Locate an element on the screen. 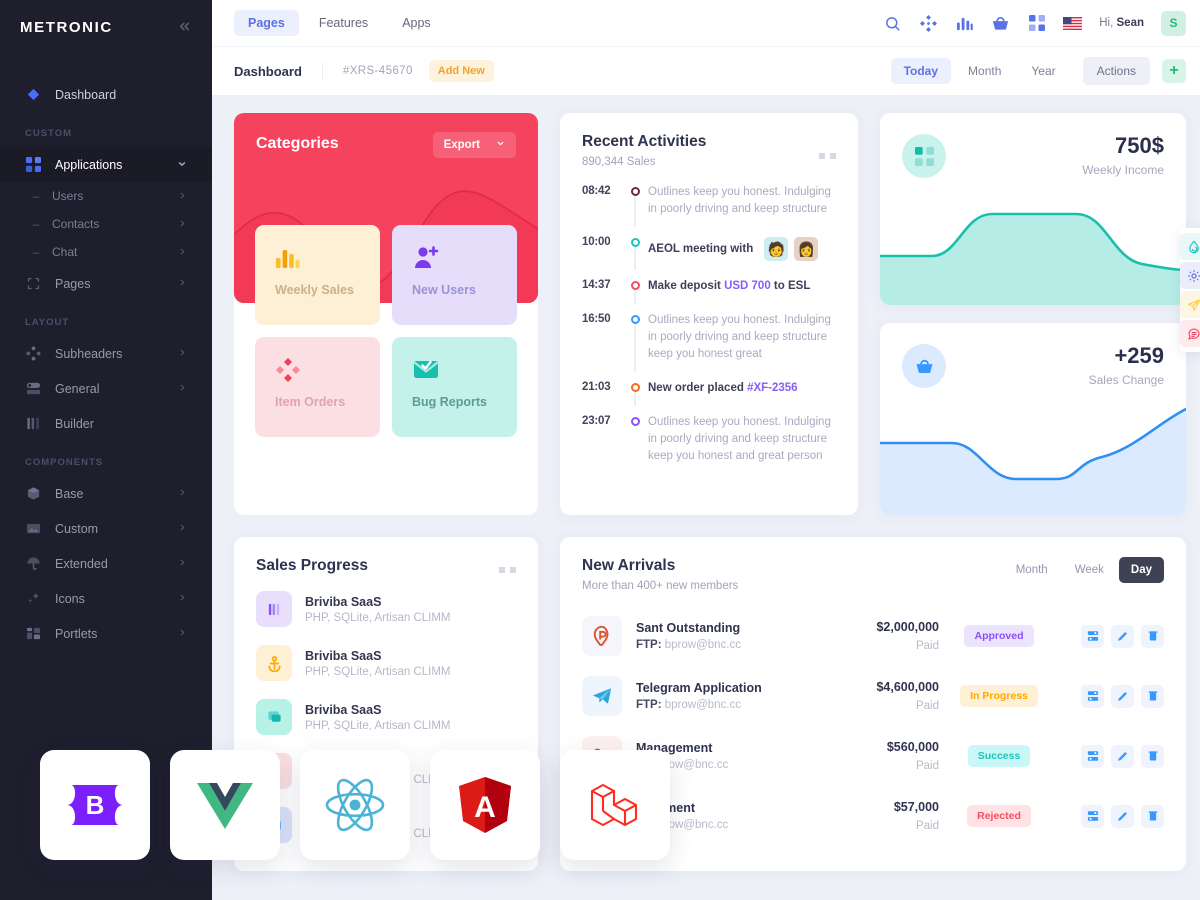 The width and height of the screenshot is (1200, 900). row-price: $4,600,000 is located at coordinates (907, 687).